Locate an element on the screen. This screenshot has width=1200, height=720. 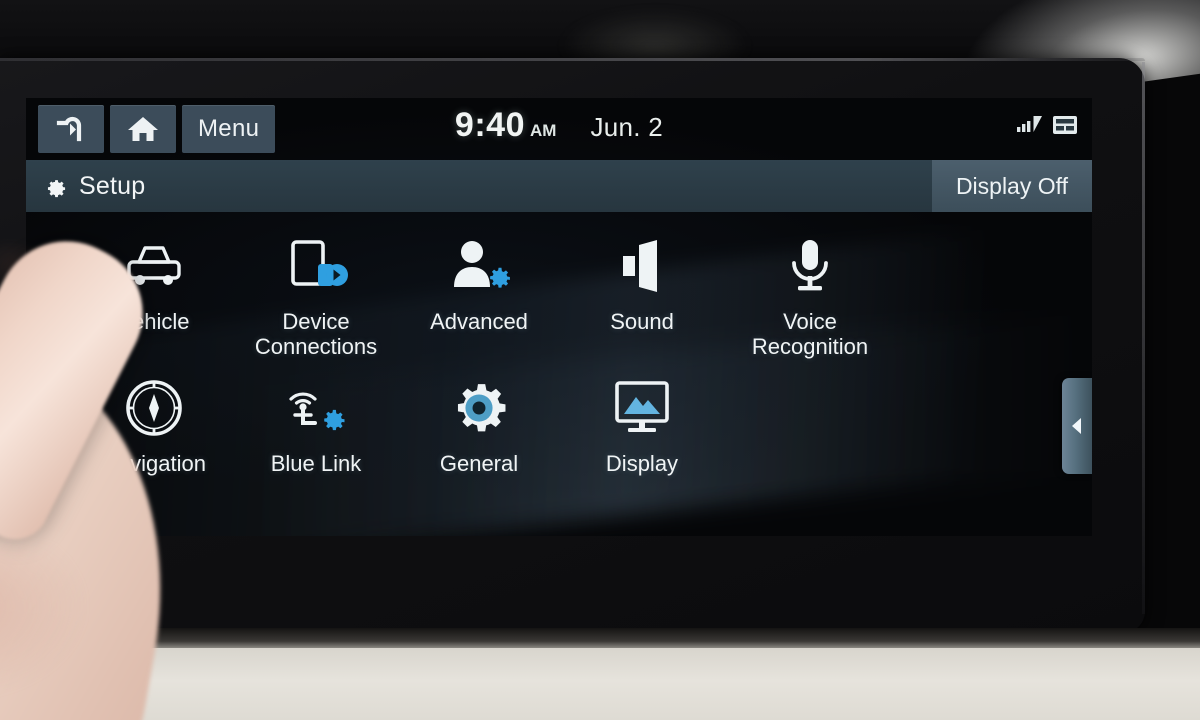
clock: 9:40 AM is located at coordinates (506, 125).